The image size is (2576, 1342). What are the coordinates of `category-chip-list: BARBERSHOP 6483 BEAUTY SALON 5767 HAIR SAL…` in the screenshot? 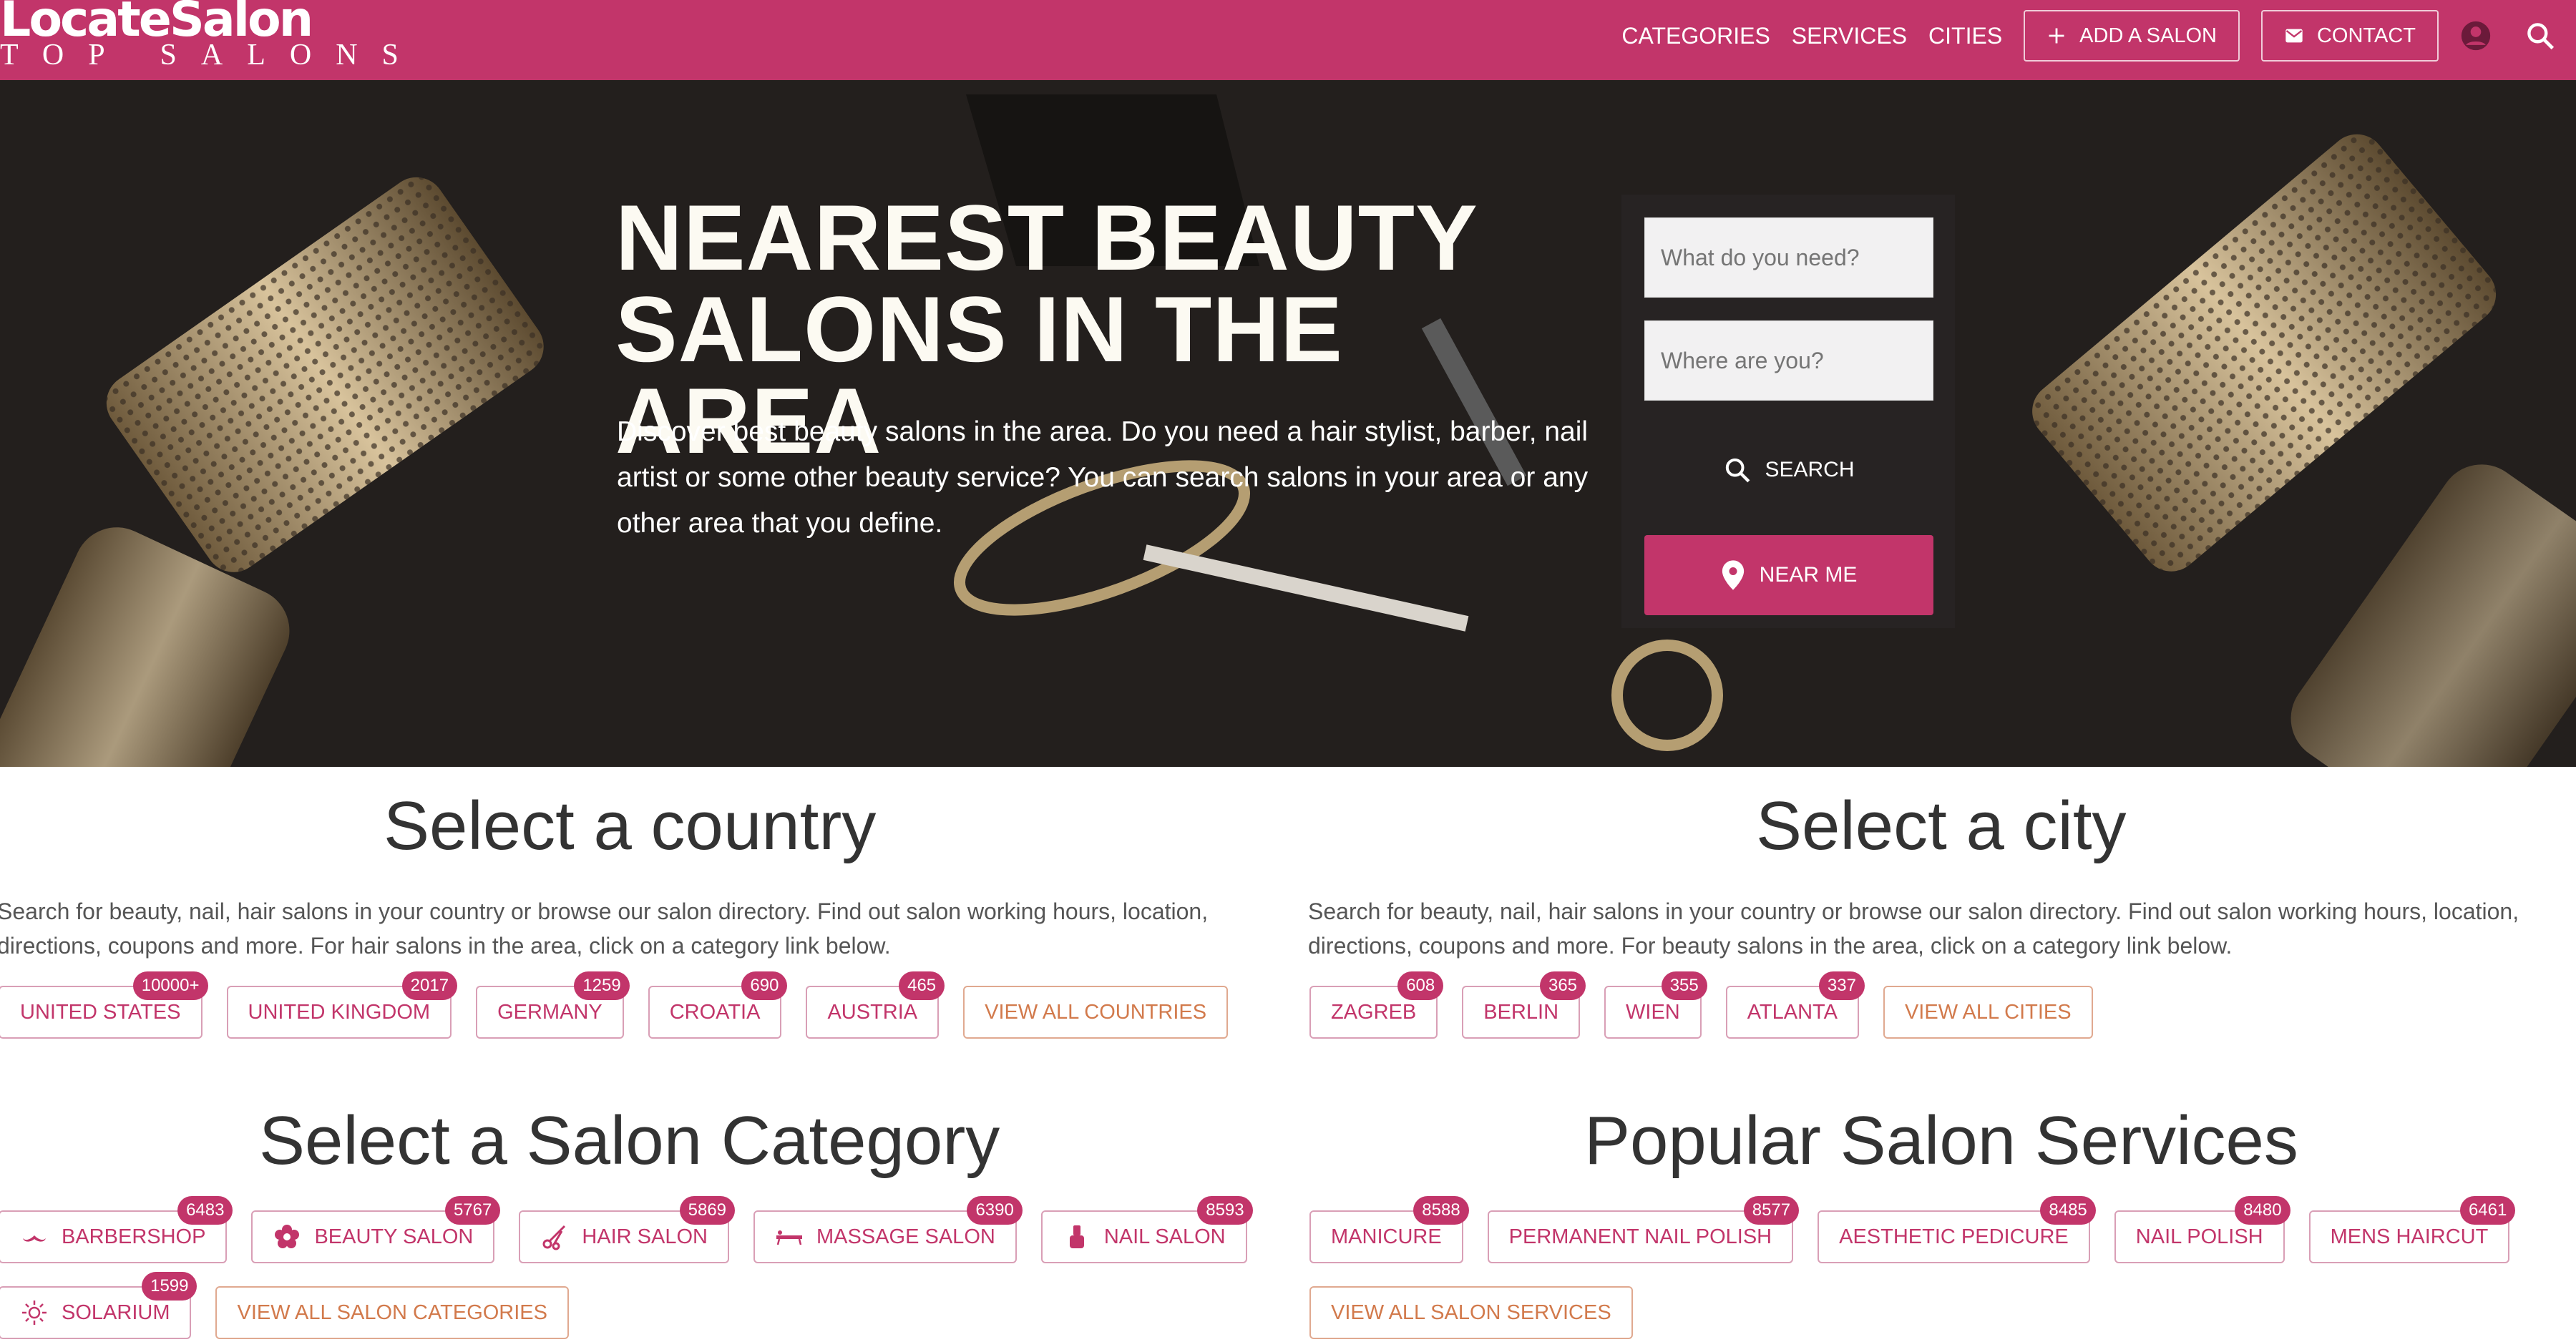 It's located at (636, 1229).